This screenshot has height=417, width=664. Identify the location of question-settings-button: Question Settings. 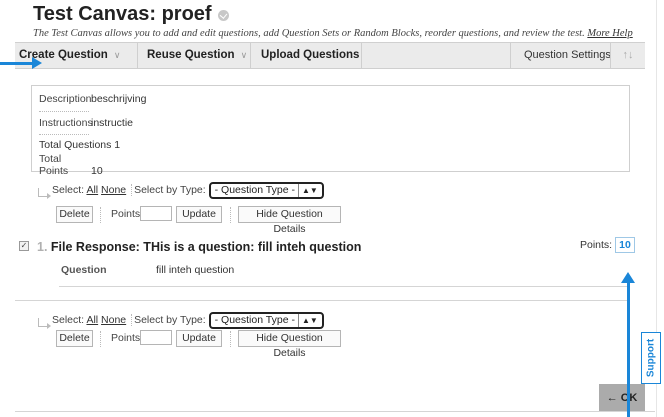
(560, 55).